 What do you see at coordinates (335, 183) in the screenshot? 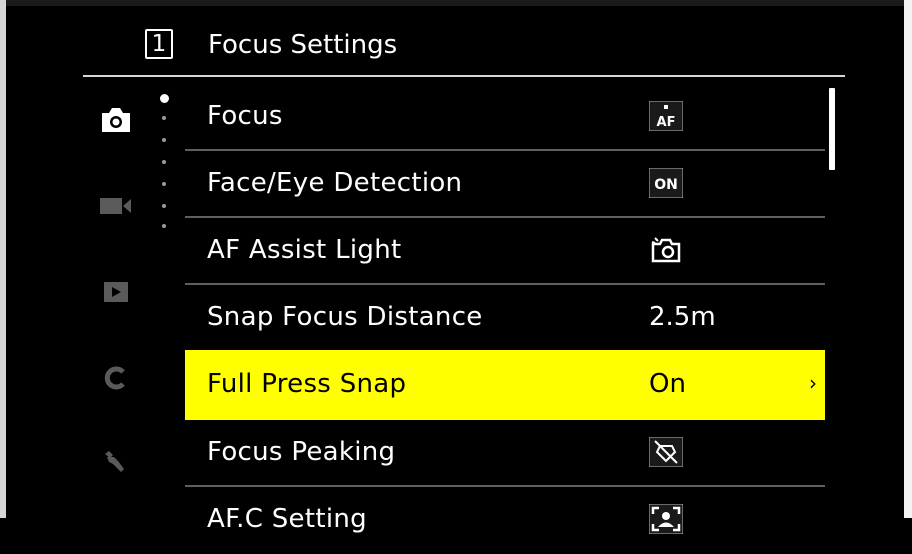
I see `menu-item-label: Face/Eye Detection` at bounding box center [335, 183].